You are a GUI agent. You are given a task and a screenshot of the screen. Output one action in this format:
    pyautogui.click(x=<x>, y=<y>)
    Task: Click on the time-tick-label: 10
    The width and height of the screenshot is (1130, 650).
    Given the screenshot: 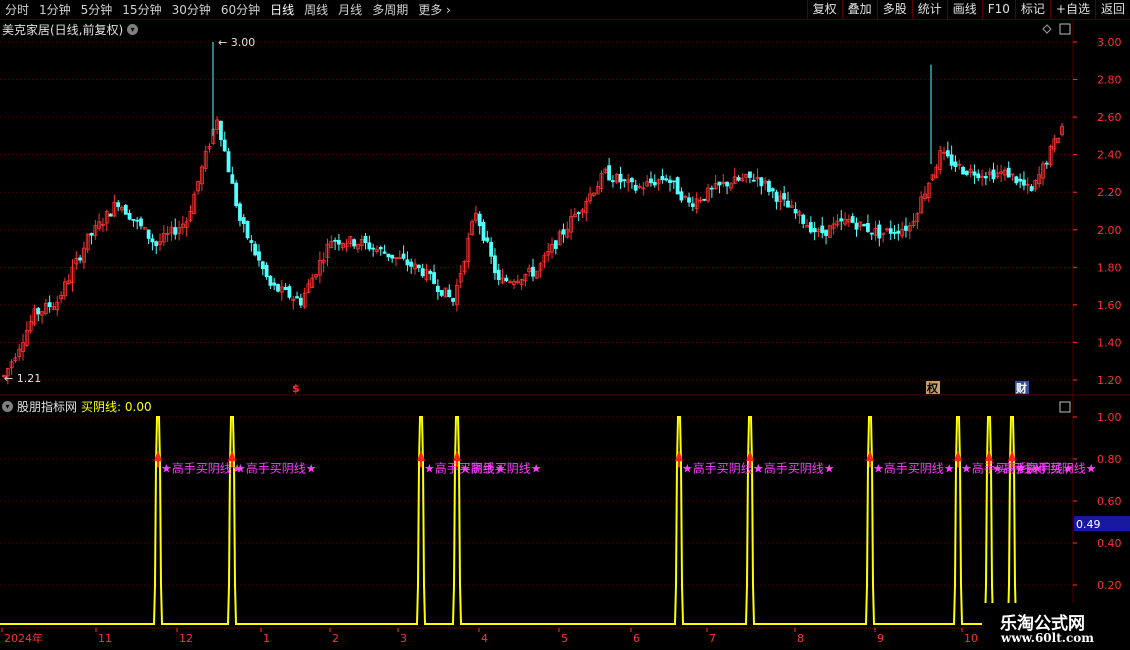 What is the action you would take?
    pyautogui.click(x=971, y=638)
    